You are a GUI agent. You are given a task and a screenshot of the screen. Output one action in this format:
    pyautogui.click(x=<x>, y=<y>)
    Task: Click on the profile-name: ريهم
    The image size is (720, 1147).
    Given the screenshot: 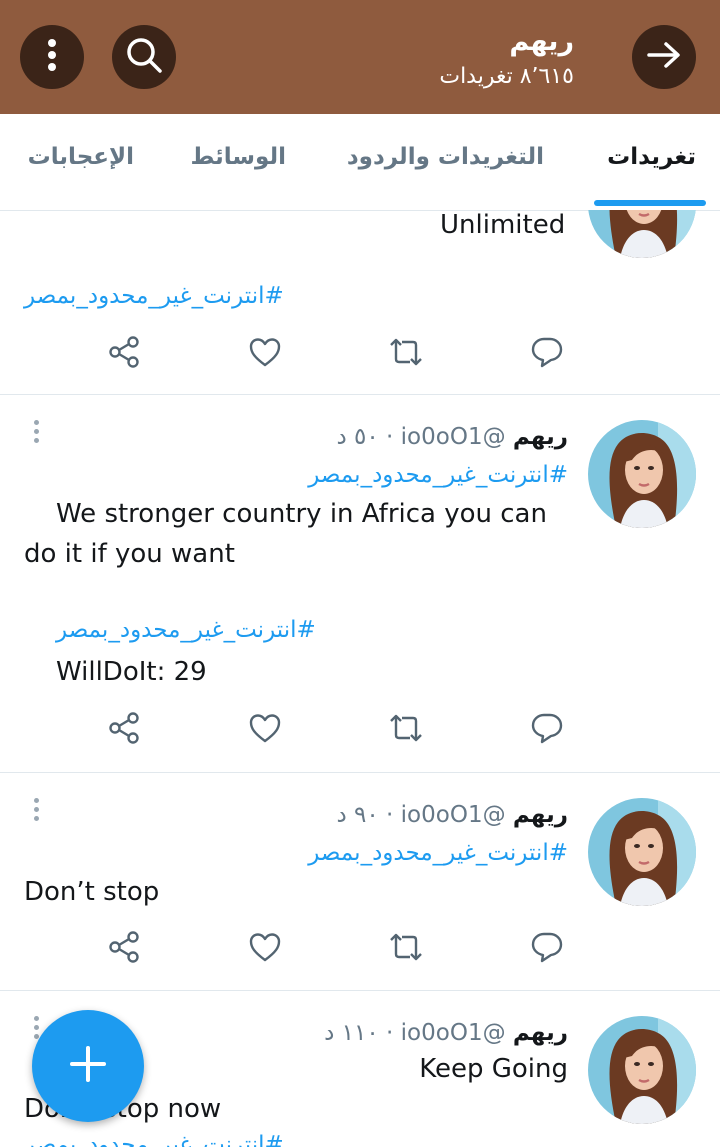 What is the action you would take?
    pyautogui.click(x=541, y=41)
    